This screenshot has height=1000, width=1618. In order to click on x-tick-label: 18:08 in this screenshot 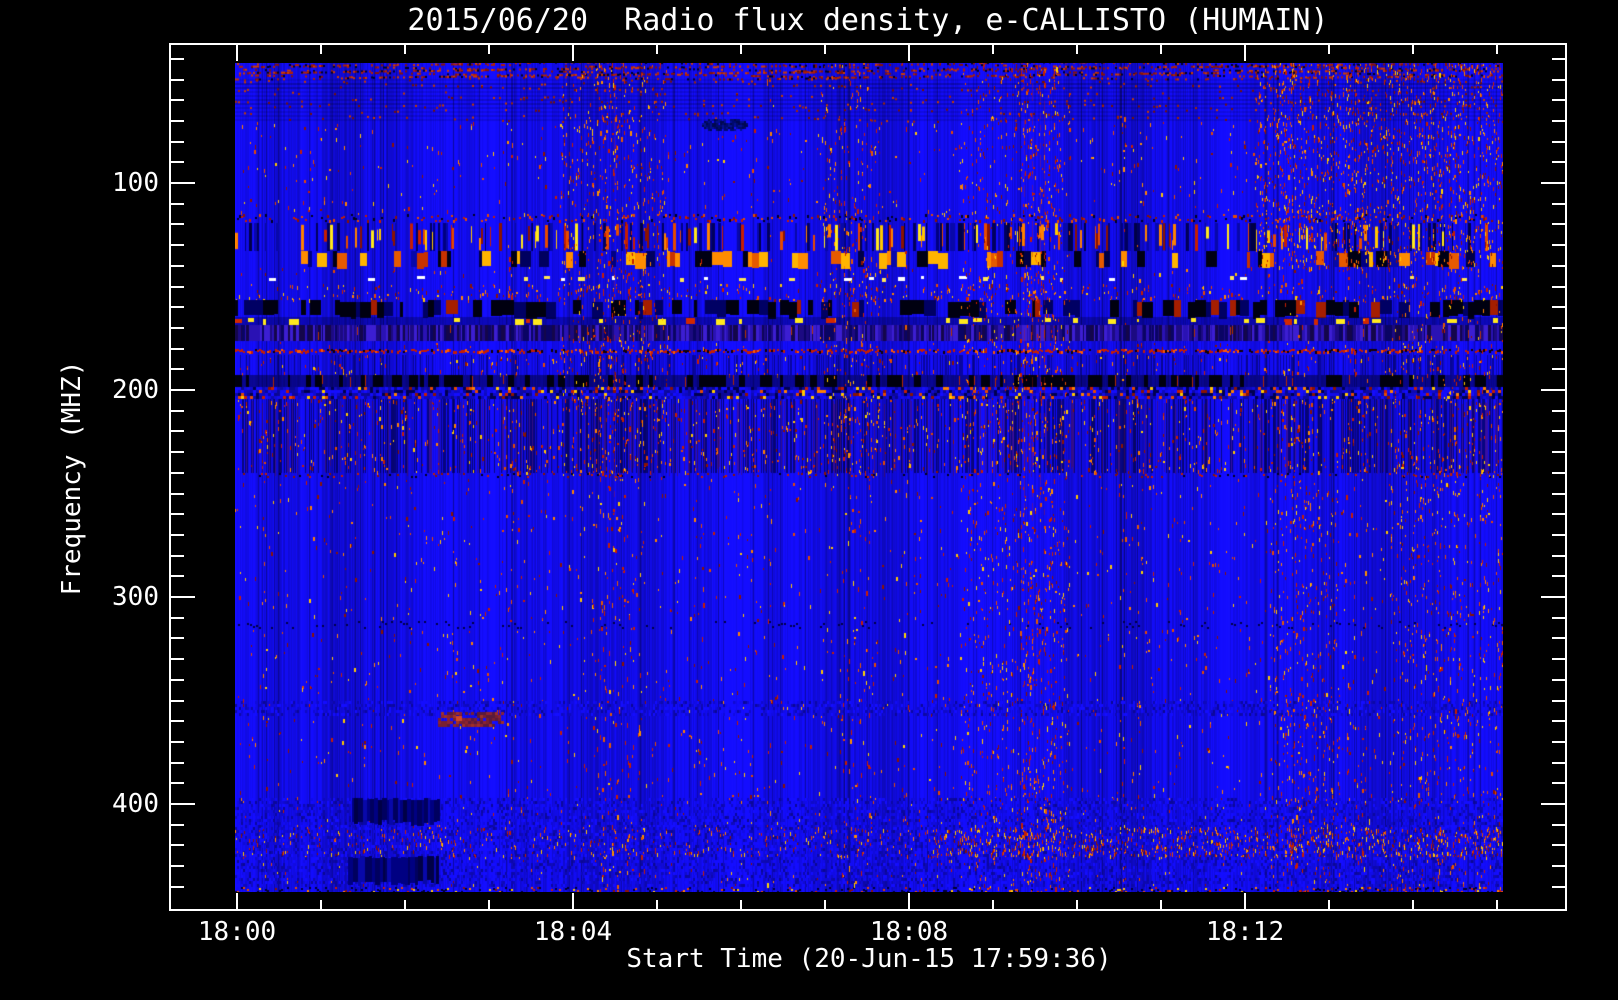, I will do `click(909, 932)`.